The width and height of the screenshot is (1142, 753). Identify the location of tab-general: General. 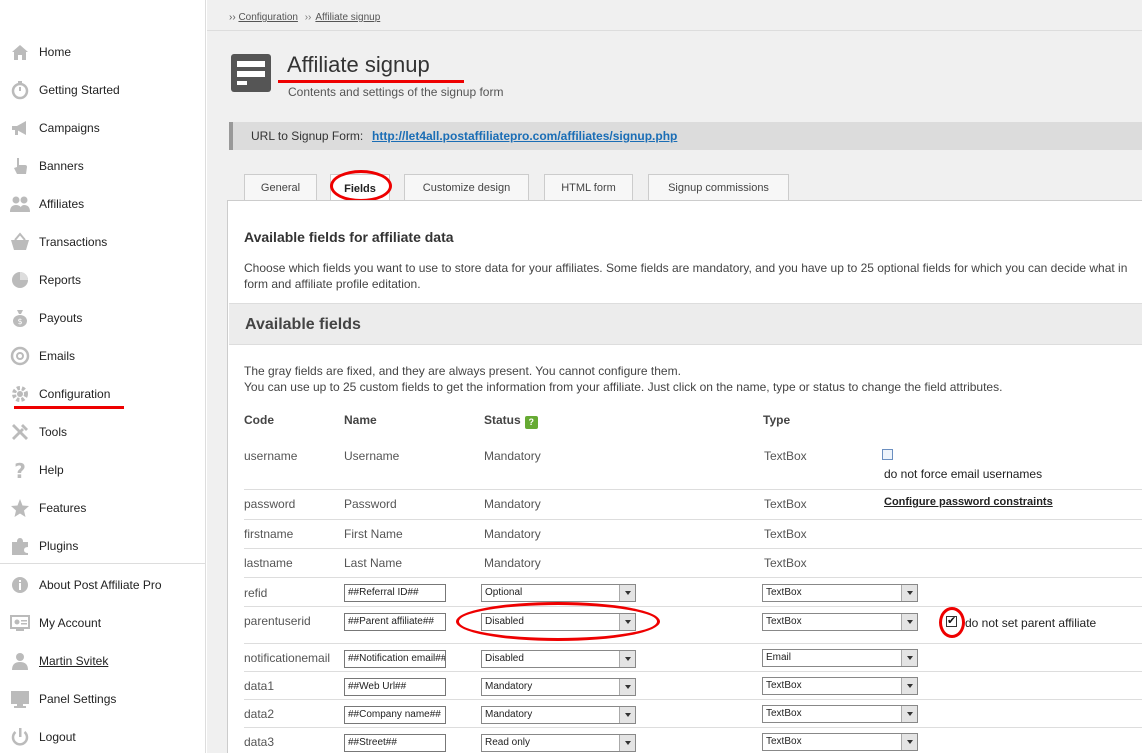
(280, 187).